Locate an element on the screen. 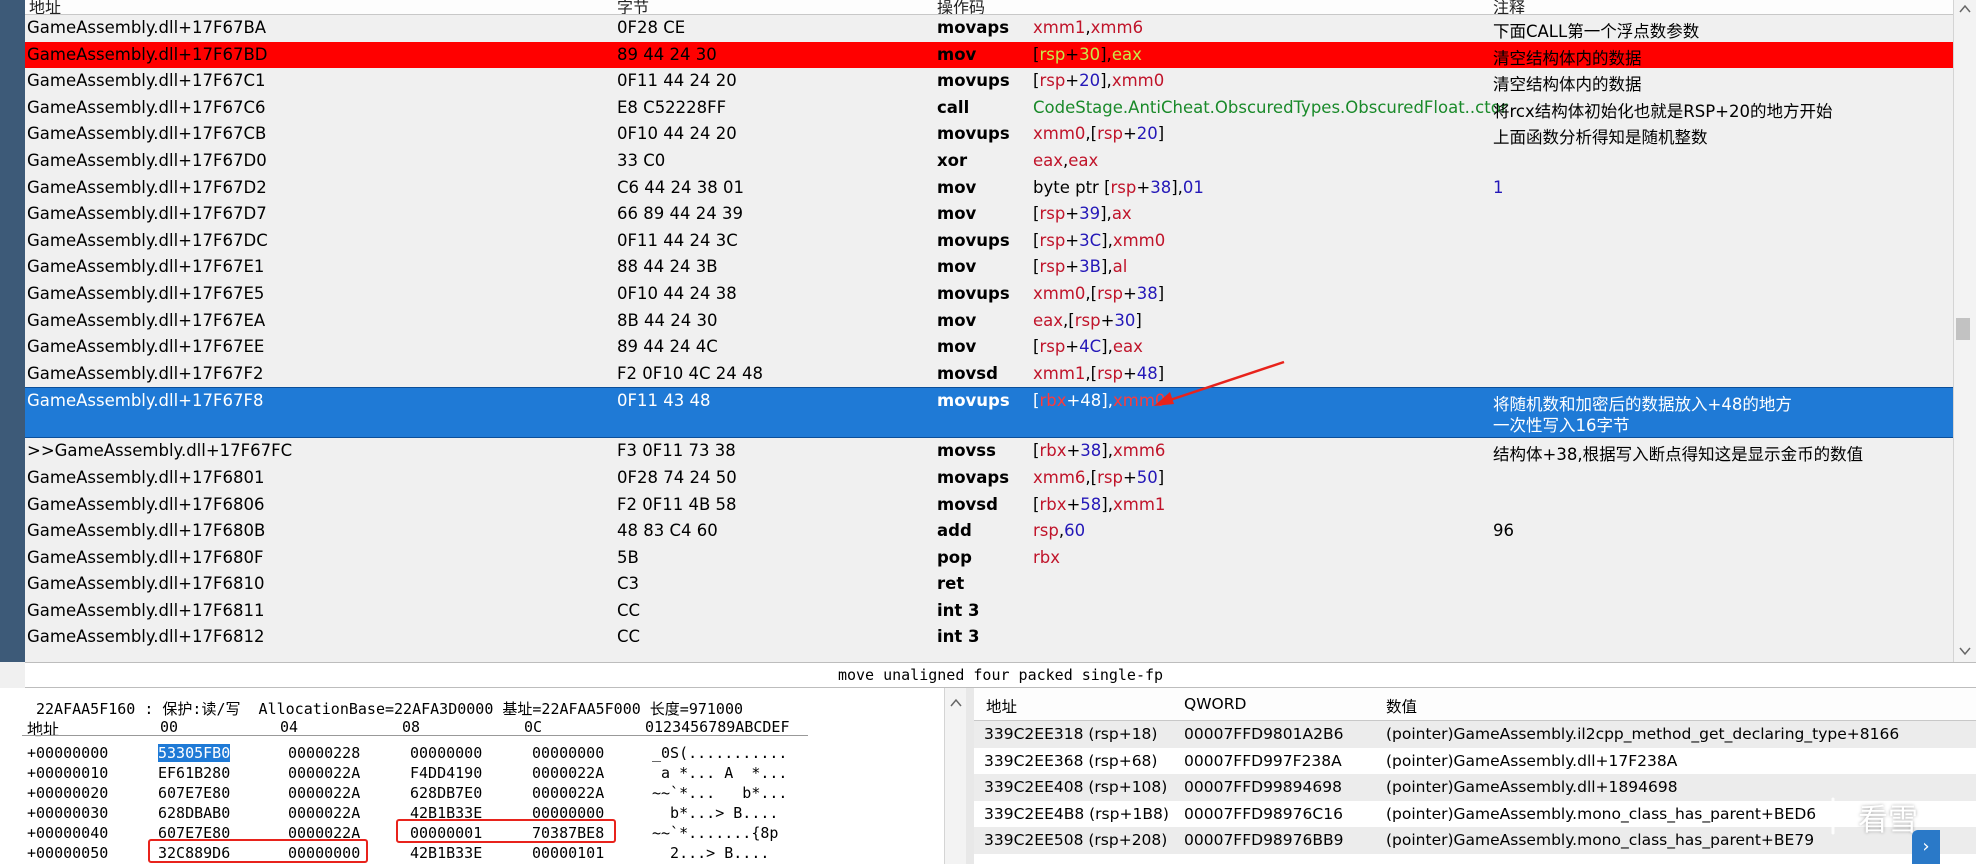  instruction-bytes: 0F10 44 24 20 is located at coordinates (677, 134).